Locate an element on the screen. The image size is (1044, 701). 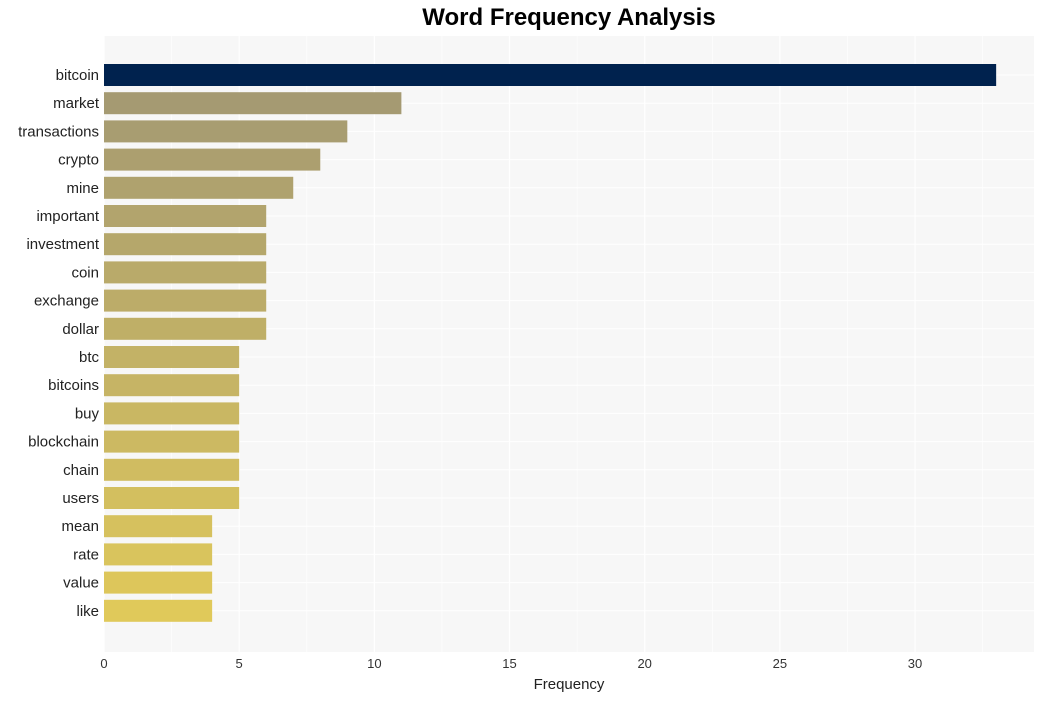
category-label: mine is located at coordinates (82, 188).